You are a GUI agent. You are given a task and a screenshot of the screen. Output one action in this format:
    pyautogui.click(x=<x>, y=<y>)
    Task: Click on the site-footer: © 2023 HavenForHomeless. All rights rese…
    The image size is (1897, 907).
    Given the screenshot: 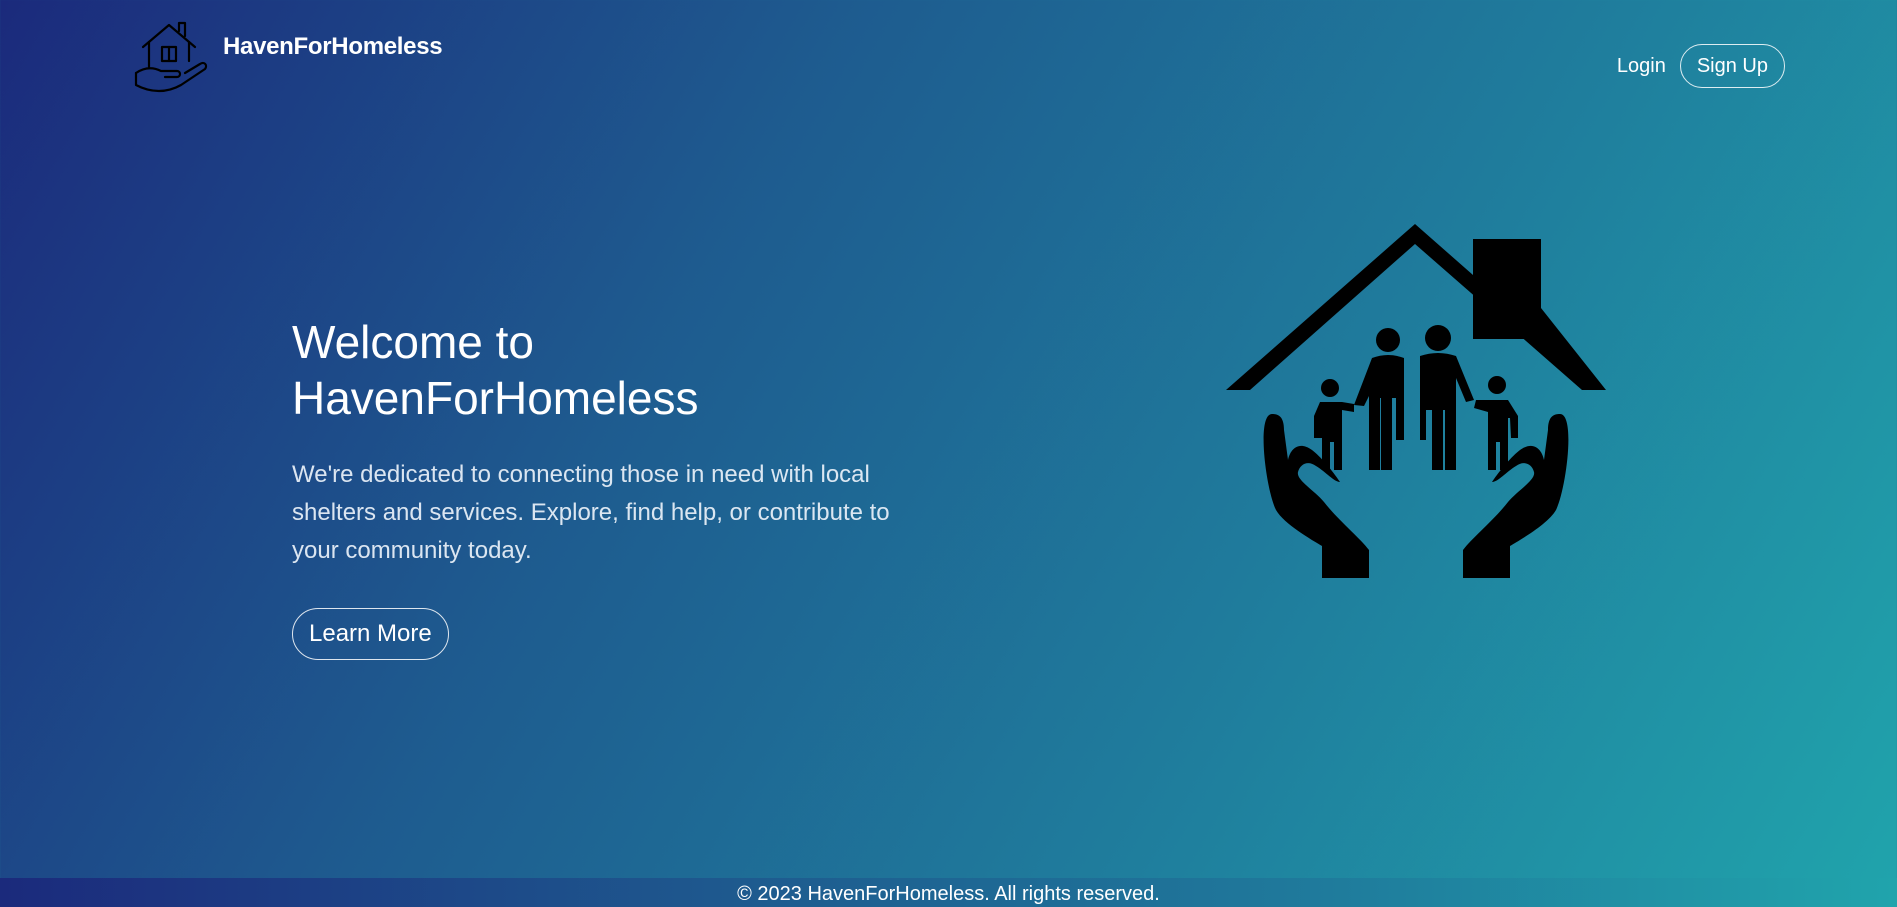 What is the action you would take?
    pyautogui.click(x=948, y=892)
    